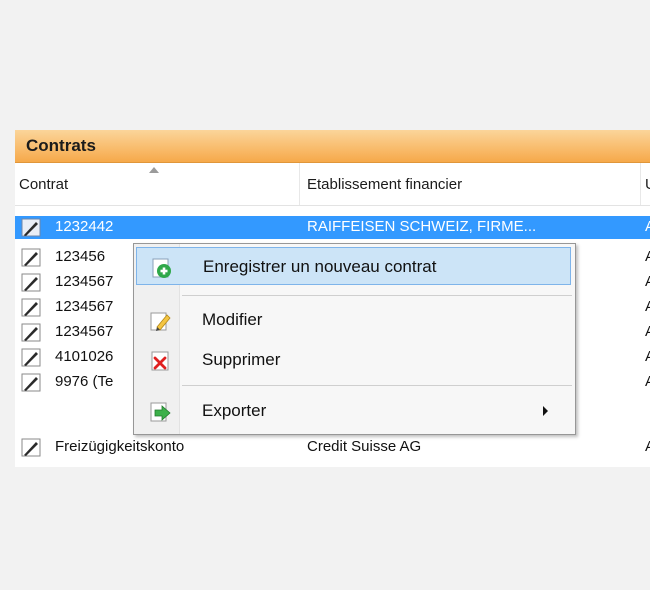 This screenshot has height=590, width=650. What do you see at coordinates (320, 266) in the screenshot?
I see `menu-item-label: Enregistrer un nouveau contrat` at bounding box center [320, 266].